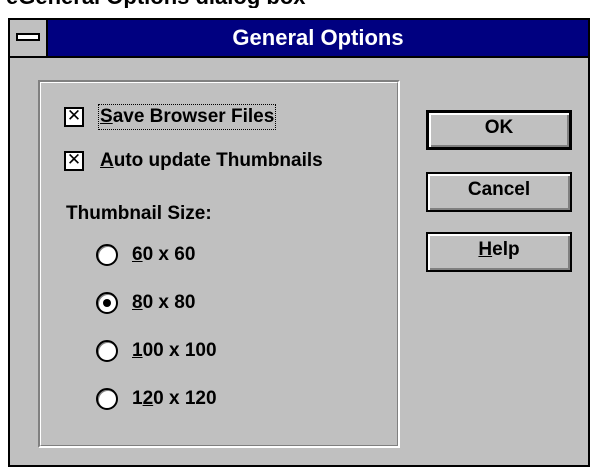 The width and height of the screenshot is (598, 467). I want to click on save-browser-files-checkbox: ✕, so click(74, 117).